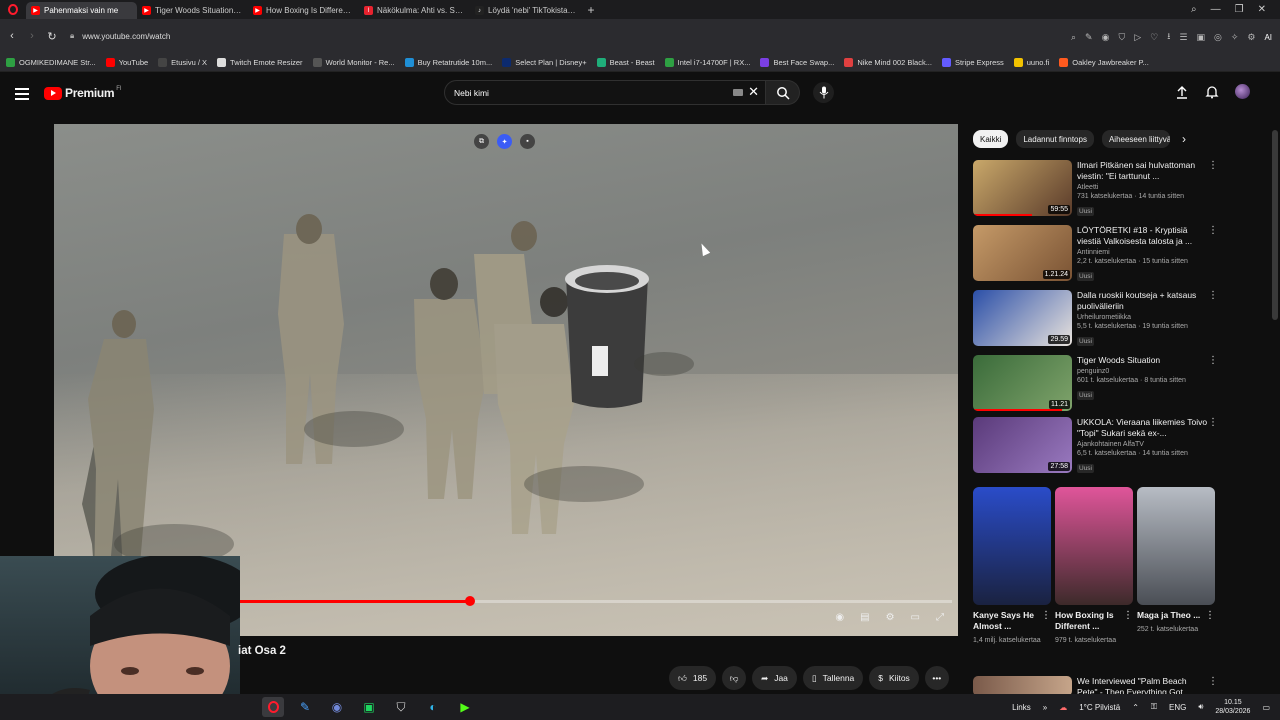 This screenshot has width=1280, height=720. I want to click on notifications-bell-icon, so click(1212, 92).